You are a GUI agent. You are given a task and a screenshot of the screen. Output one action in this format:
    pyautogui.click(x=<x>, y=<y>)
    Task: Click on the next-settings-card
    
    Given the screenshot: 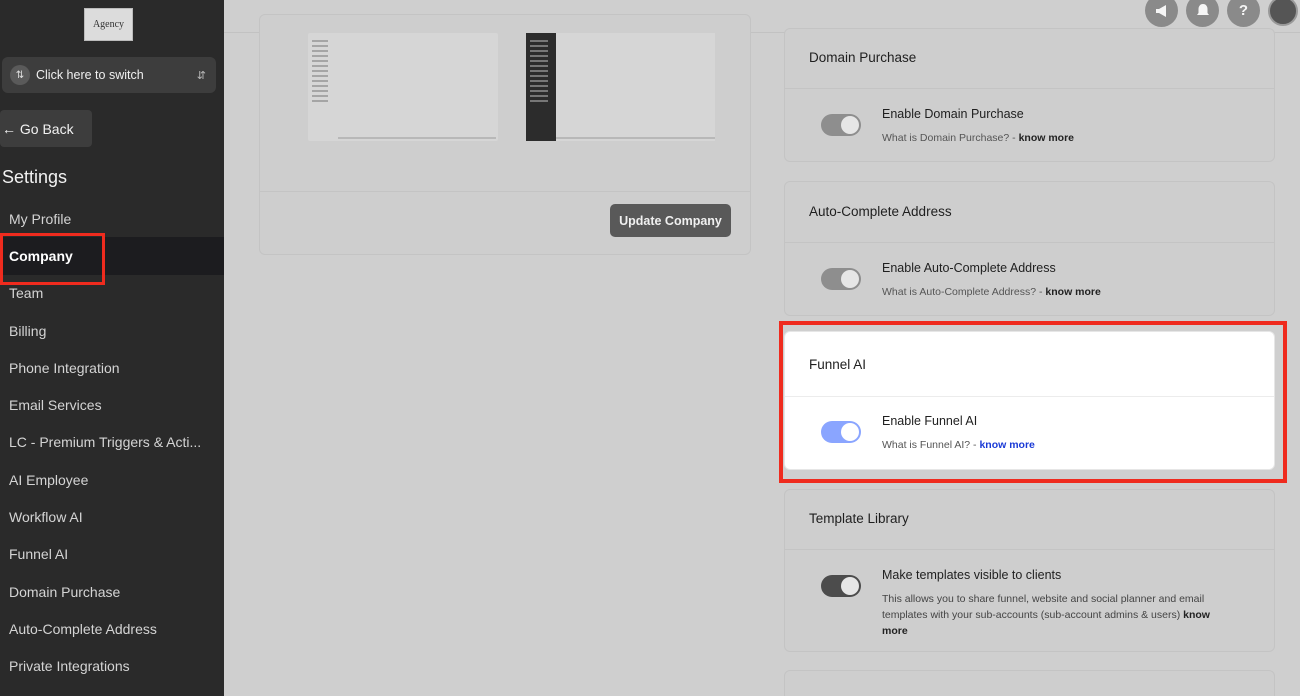 What is the action you would take?
    pyautogui.click(x=1029, y=683)
    